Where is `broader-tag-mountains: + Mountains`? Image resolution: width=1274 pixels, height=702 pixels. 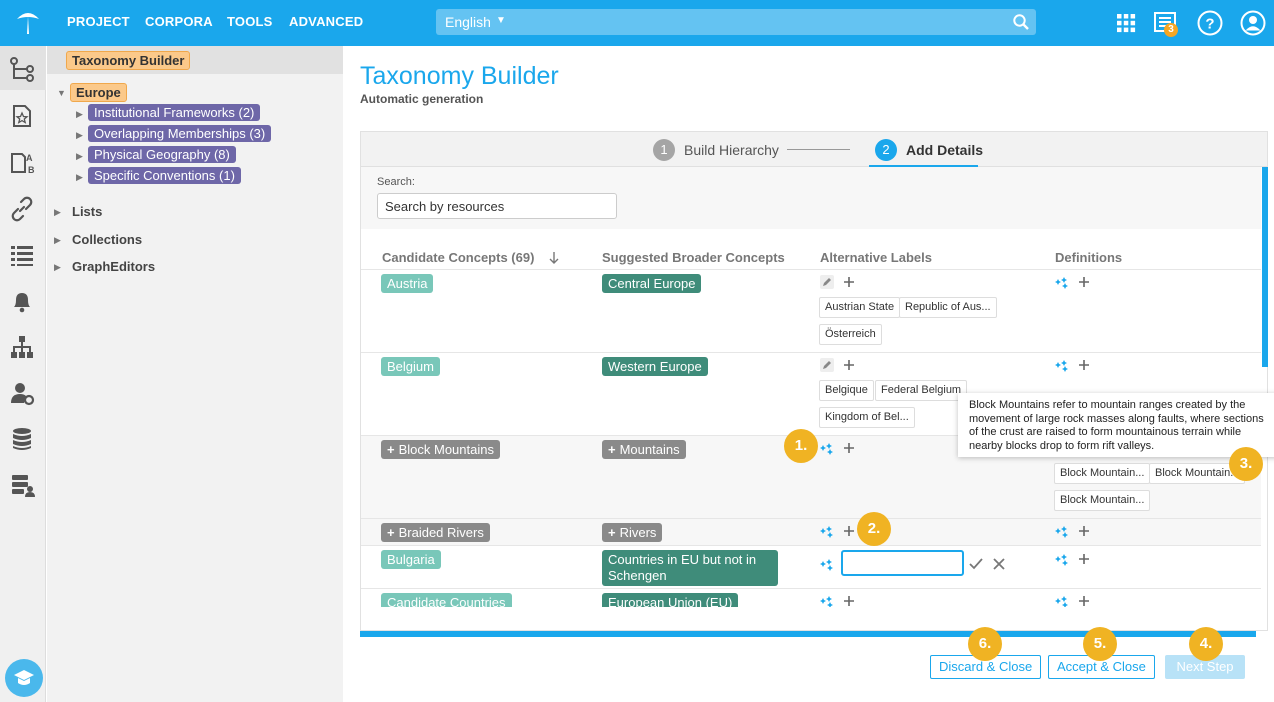 broader-tag-mountains: + Mountains is located at coordinates (644, 449).